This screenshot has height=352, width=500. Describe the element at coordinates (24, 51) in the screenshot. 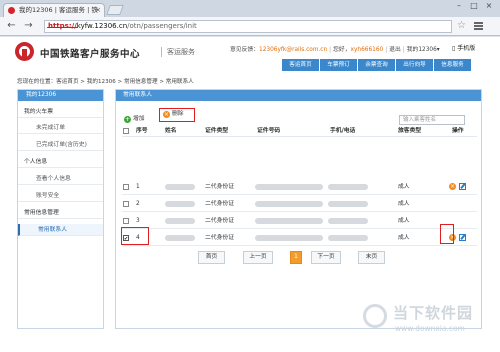

I see `railway-logo-icon` at that location.